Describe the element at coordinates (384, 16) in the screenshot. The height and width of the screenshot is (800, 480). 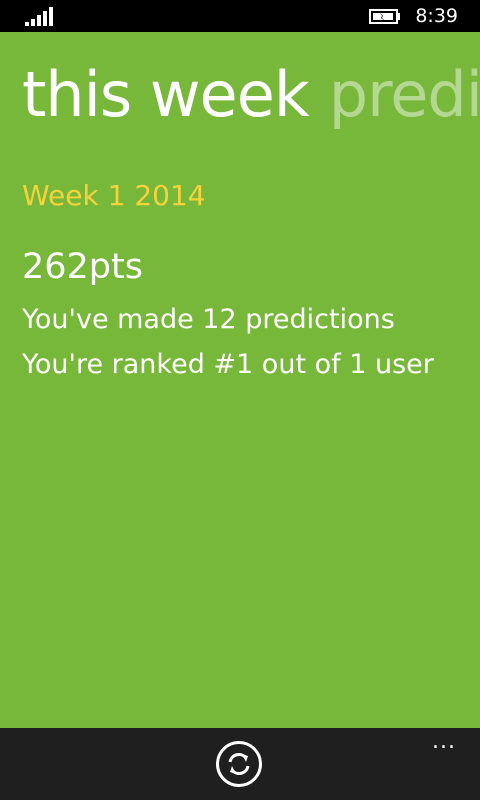
I see `battery-charging-icon` at that location.